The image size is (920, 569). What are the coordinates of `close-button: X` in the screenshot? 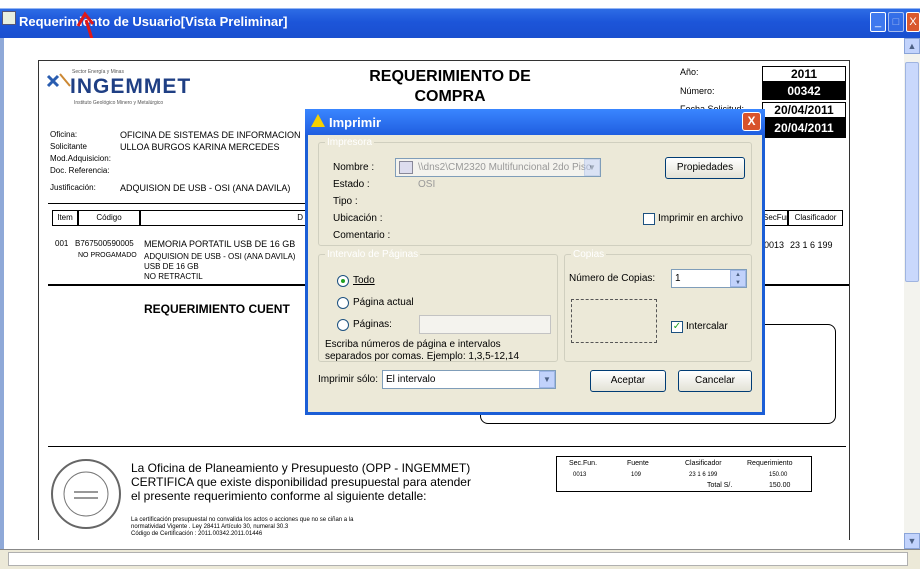 It's located at (913, 22).